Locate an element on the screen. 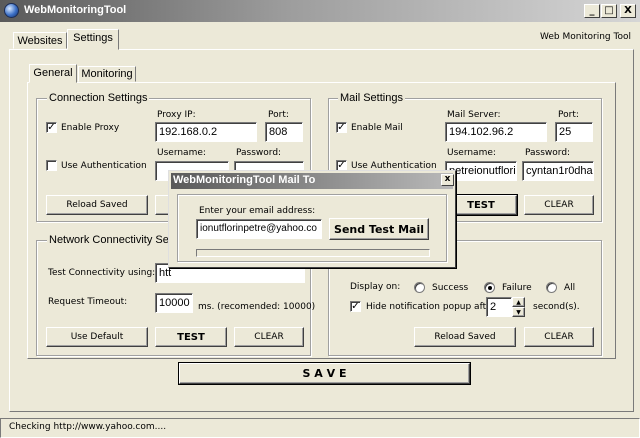  proxy-port-label: Port: is located at coordinates (278, 115).